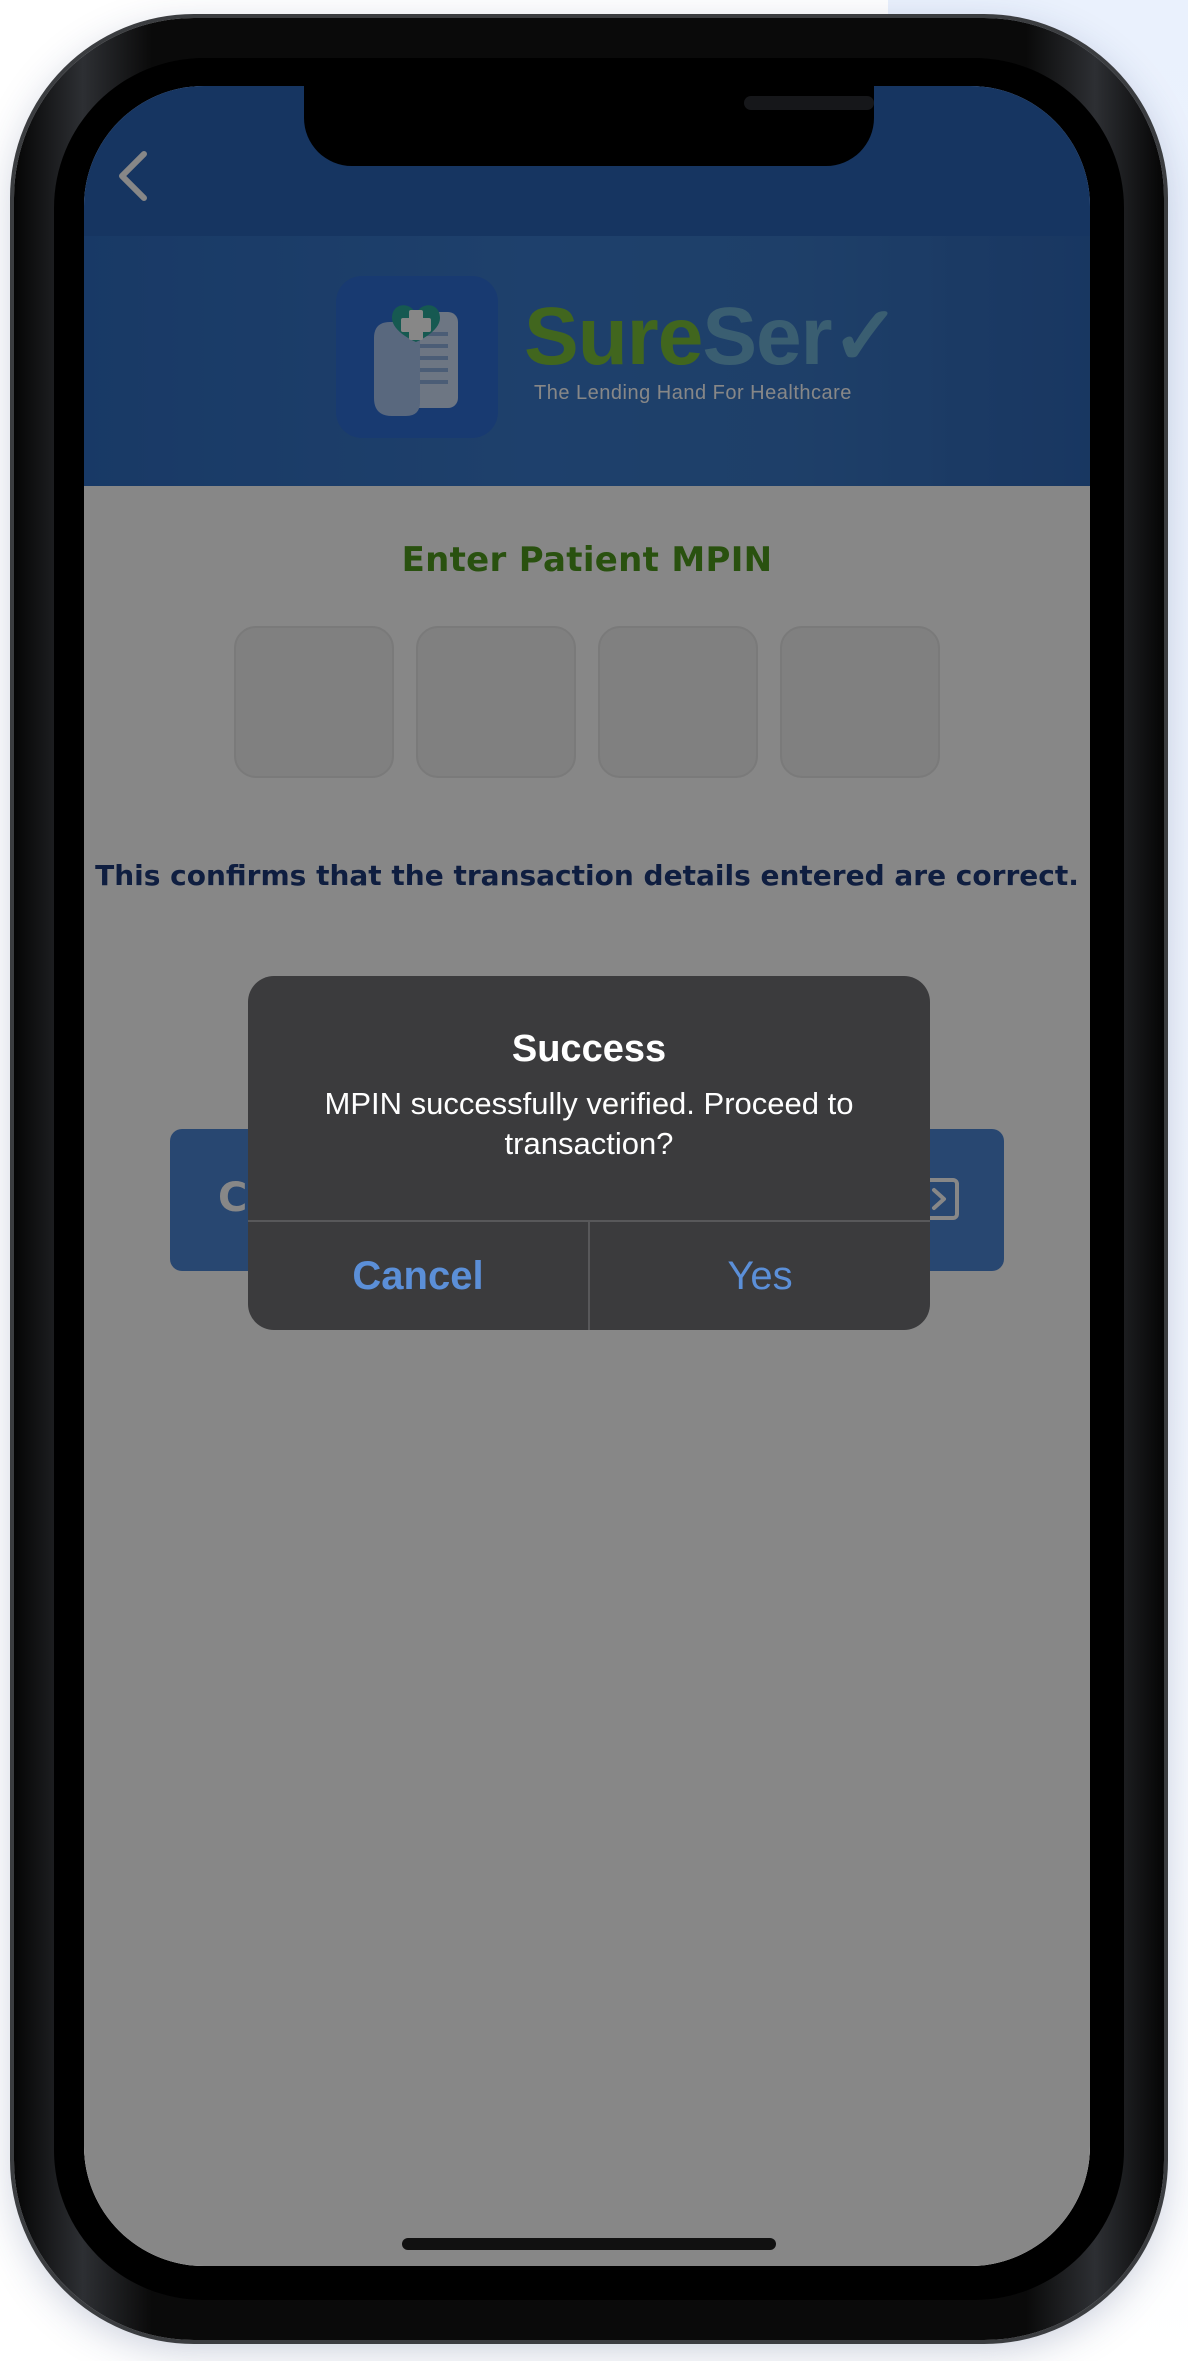 Image resolution: width=1188 pixels, height=2361 pixels. I want to click on home-indicator, so click(589, 2244).